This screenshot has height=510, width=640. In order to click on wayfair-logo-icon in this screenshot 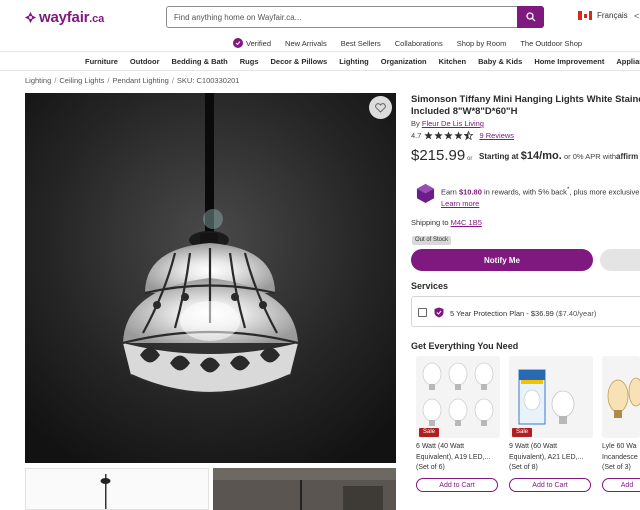, I will do `click(30, 17)`.